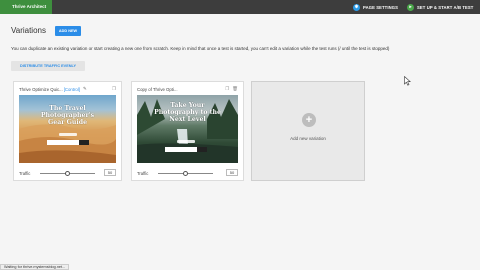 The image size is (480, 270). I want to click on variation-card-header: Thrive Optimize Quic... [Control] ✎ ❐, so click(67, 89).